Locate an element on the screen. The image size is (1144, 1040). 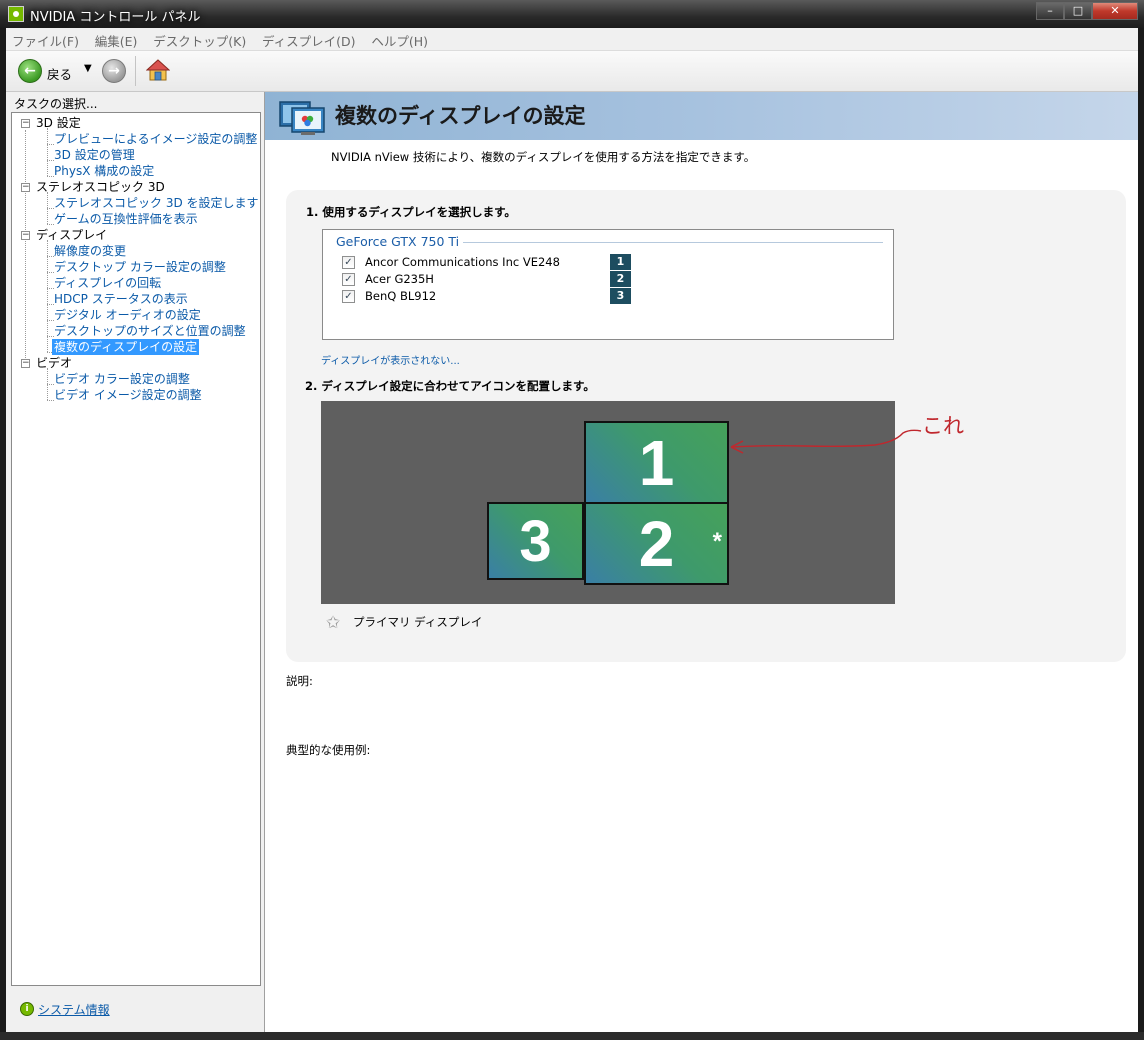
display-number-badge: 1 is located at coordinates (620, 262).